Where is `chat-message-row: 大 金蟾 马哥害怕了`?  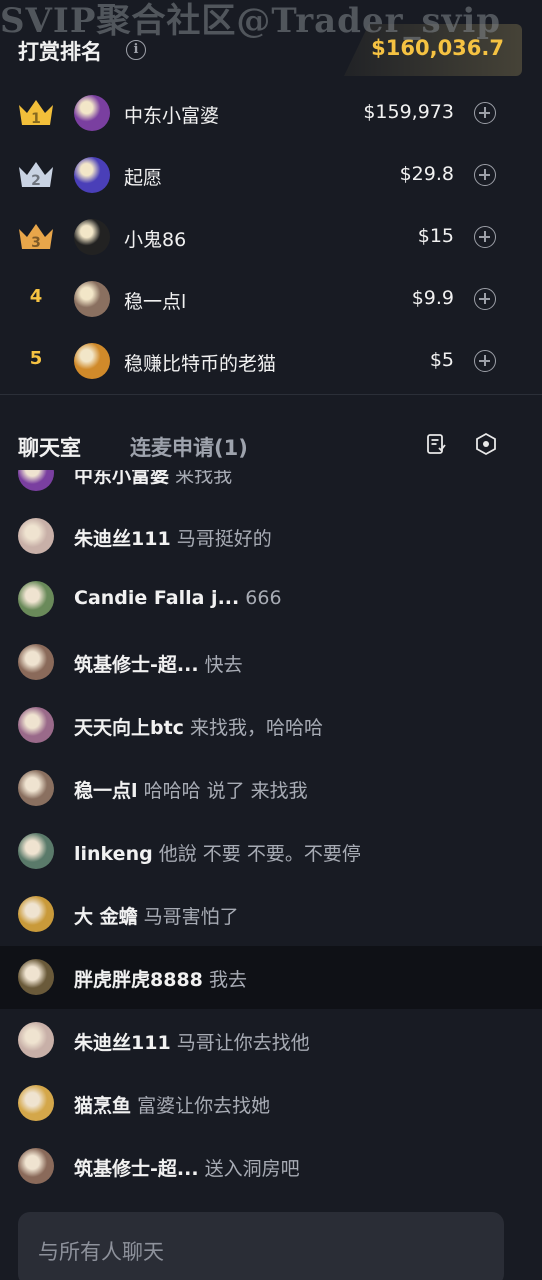
chat-message-row: 大 金蟾 马哥害怕了 is located at coordinates (271, 914).